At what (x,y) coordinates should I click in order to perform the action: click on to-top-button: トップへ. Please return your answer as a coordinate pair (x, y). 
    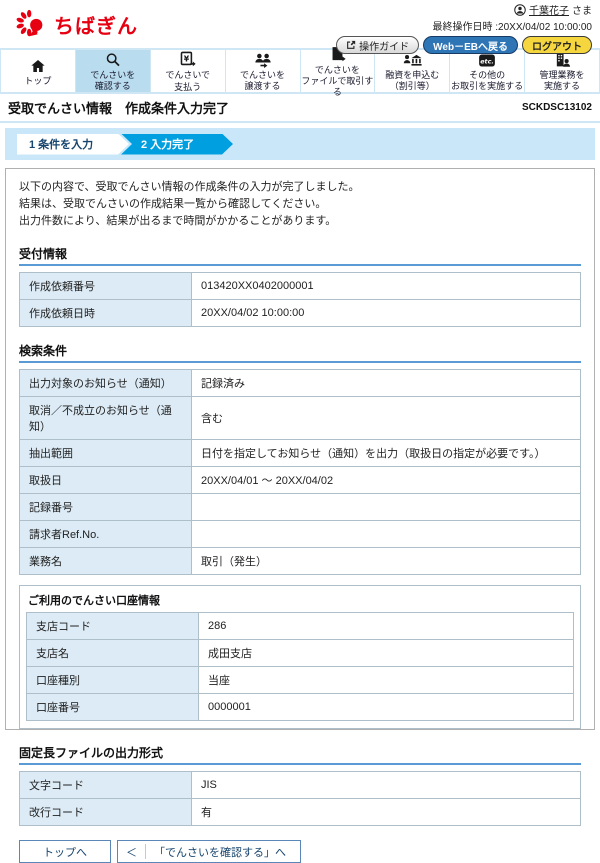
    Looking at the image, I should click on (65, 851).